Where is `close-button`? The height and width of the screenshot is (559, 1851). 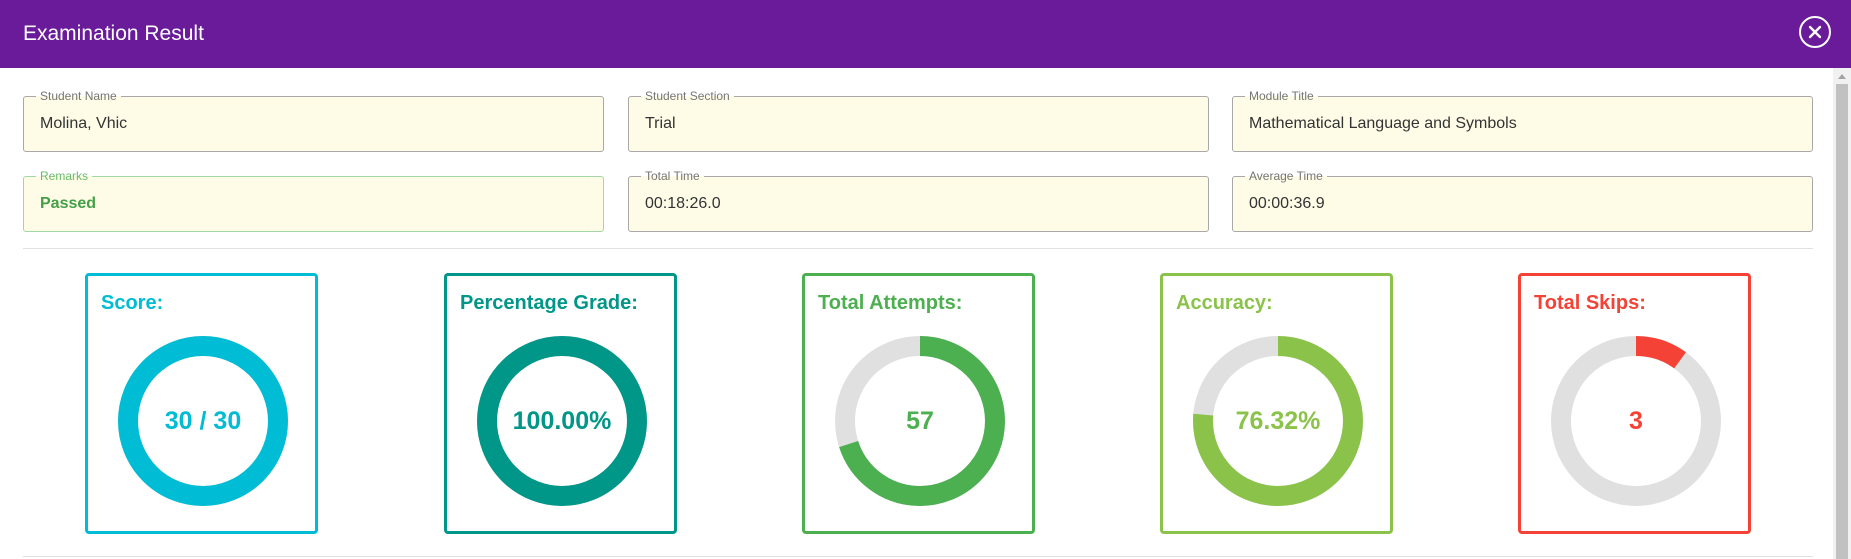 close-button is located at coordinates (1815, 32).